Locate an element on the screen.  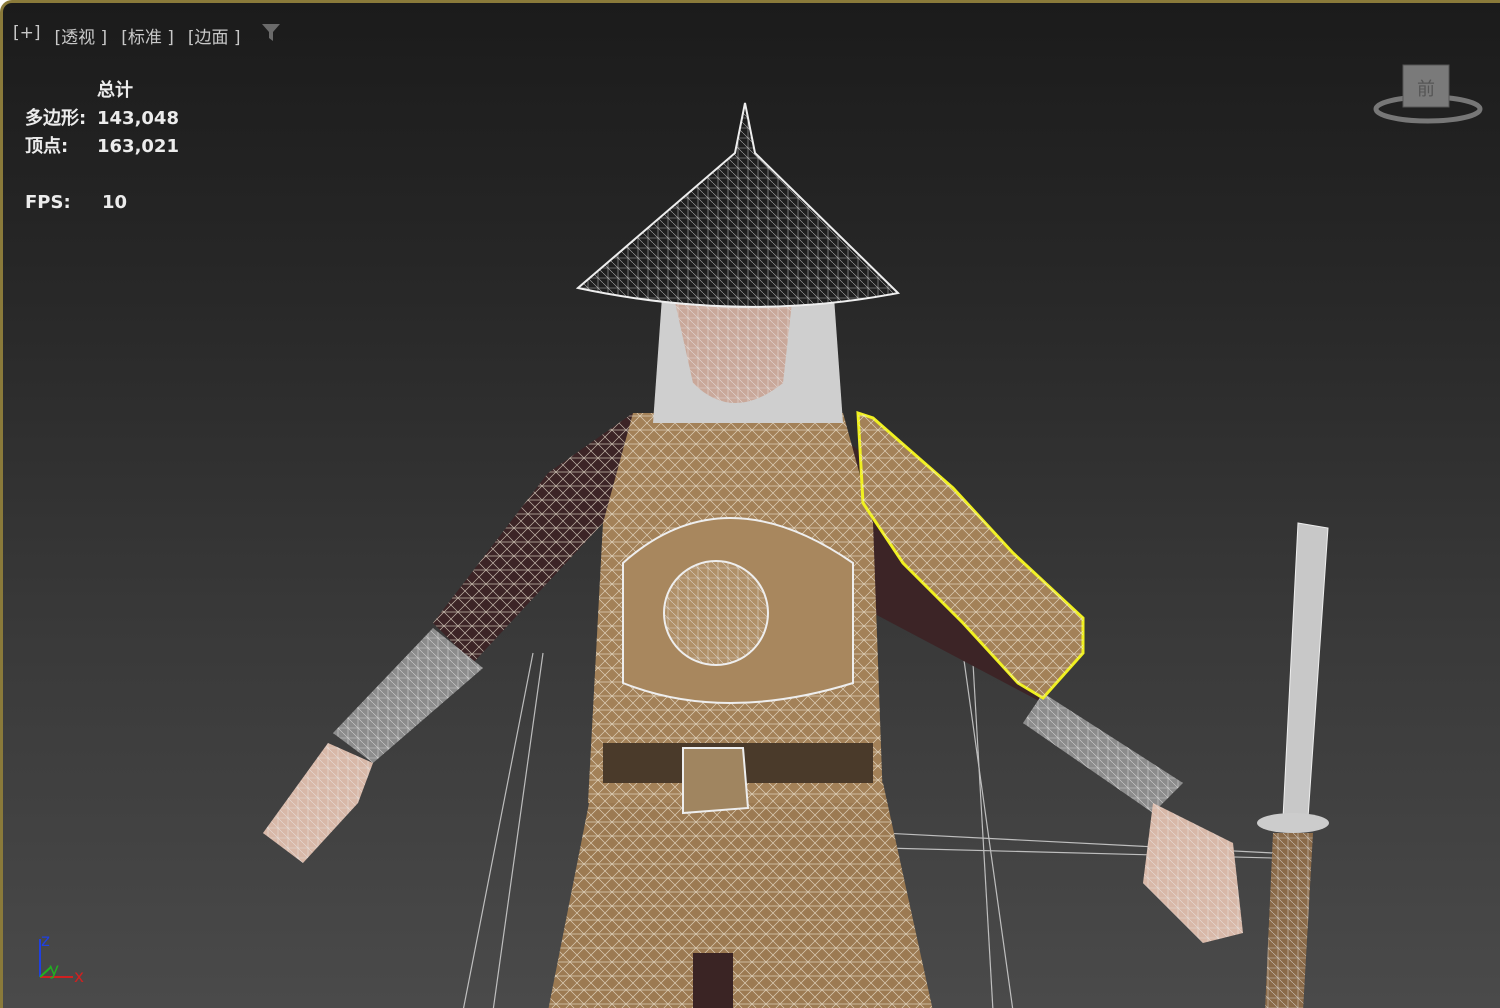
viewport-shading-menu: [标准 ] is located at coordinates (147, 35).